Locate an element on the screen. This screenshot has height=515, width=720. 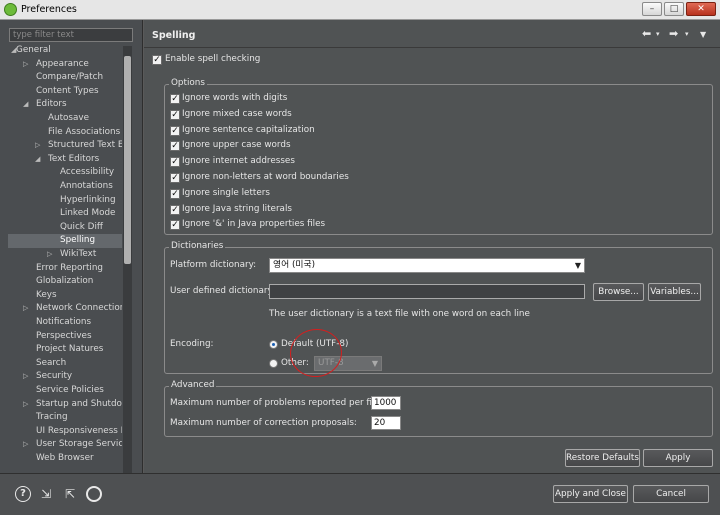
tree-item: Spelling is located at coordinates (65, 241).